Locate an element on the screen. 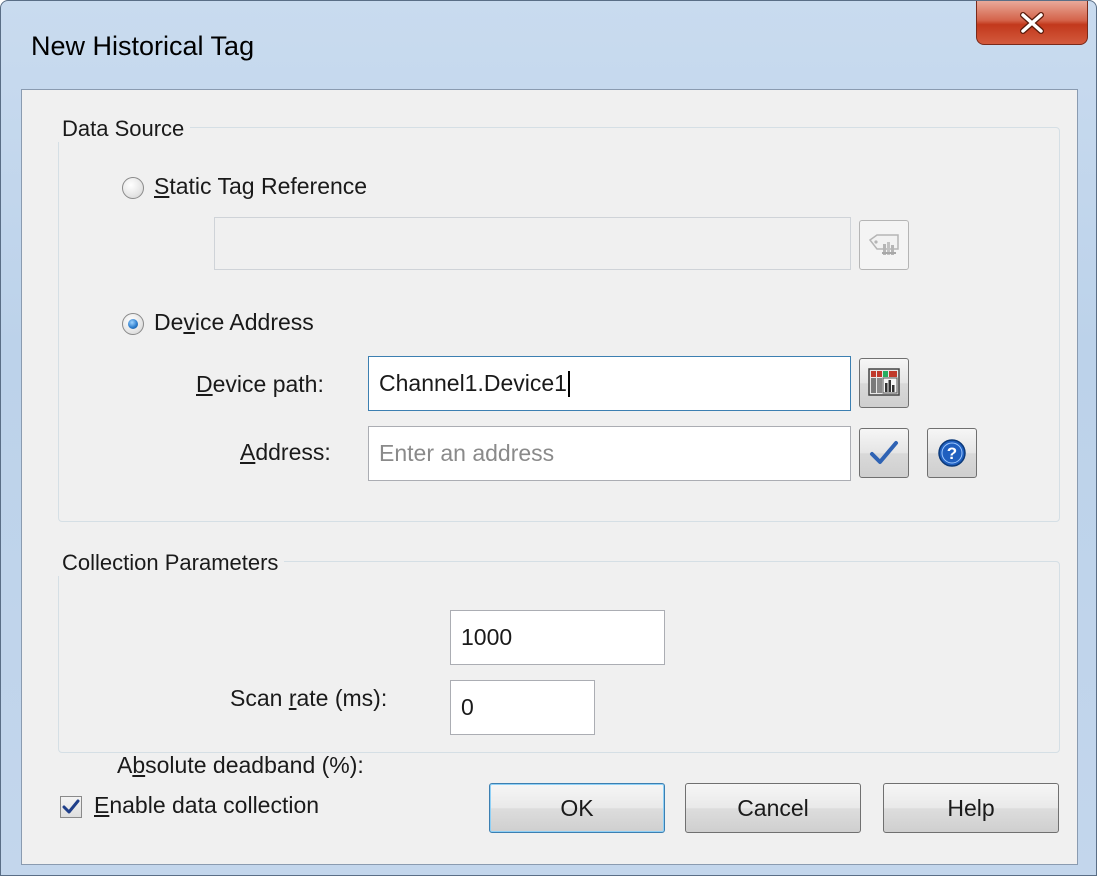 The image size is (1097, 876). browse-device-button is located at coordinates (884, 383).